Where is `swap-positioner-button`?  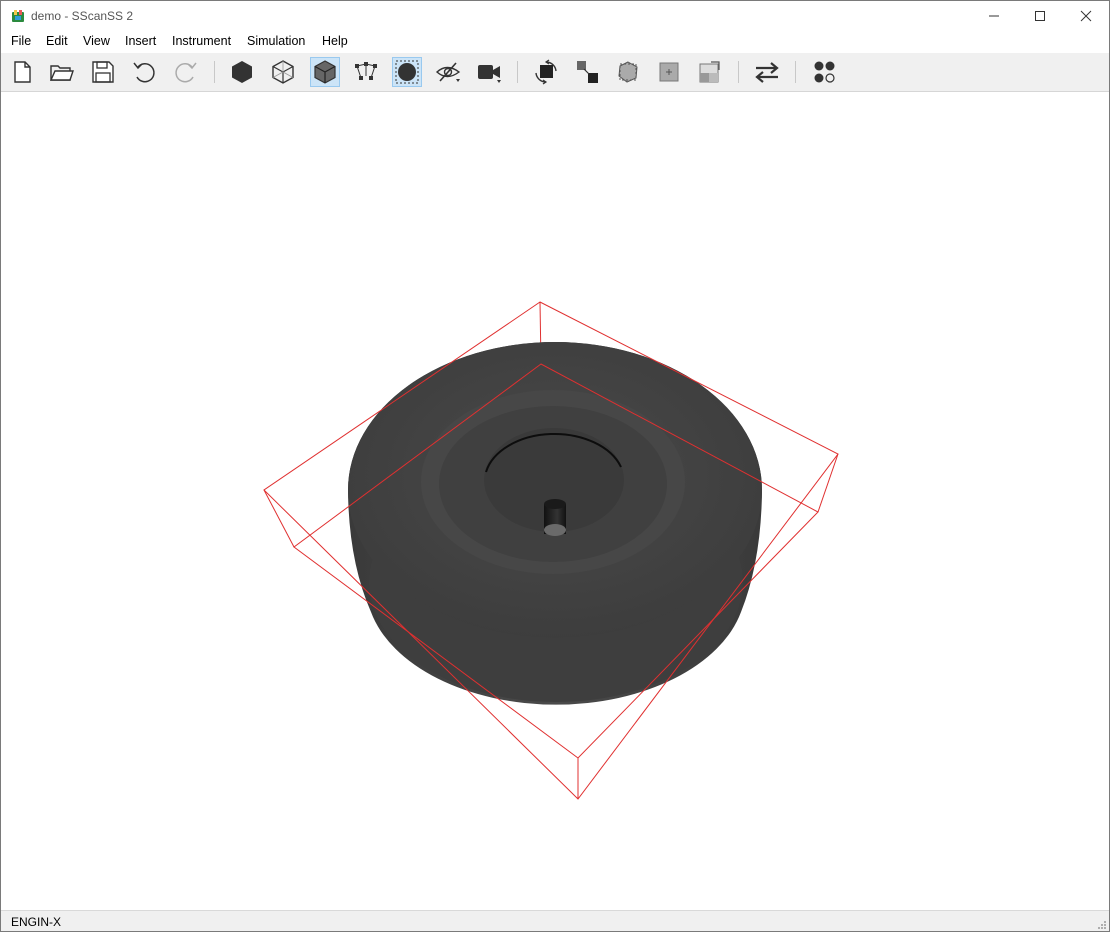
swap-positioner-button is located at coordinates (767, 72).